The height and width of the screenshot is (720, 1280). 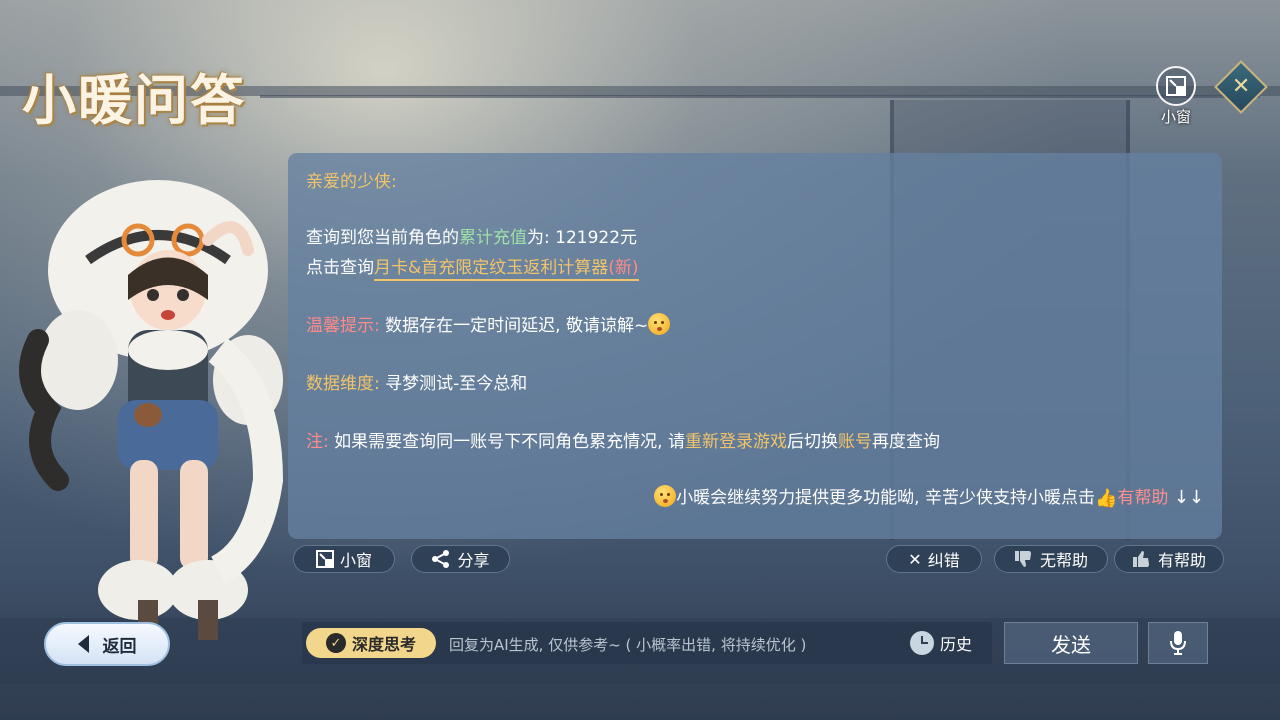 I want to click on closing-line: 小暖会继续努力提供更多功能呦, 辛苦少侠支持小暖点击👍有帮助 ↓↓, so click(x=929, y=496).